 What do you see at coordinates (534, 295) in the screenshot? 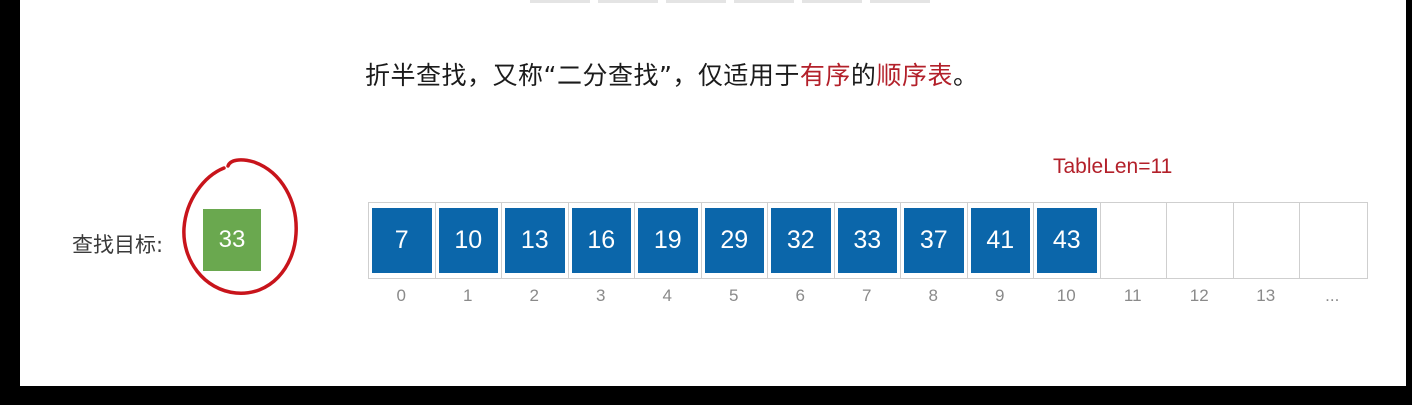
I see `table-index-label: 2` at bounding box center [534, 295].